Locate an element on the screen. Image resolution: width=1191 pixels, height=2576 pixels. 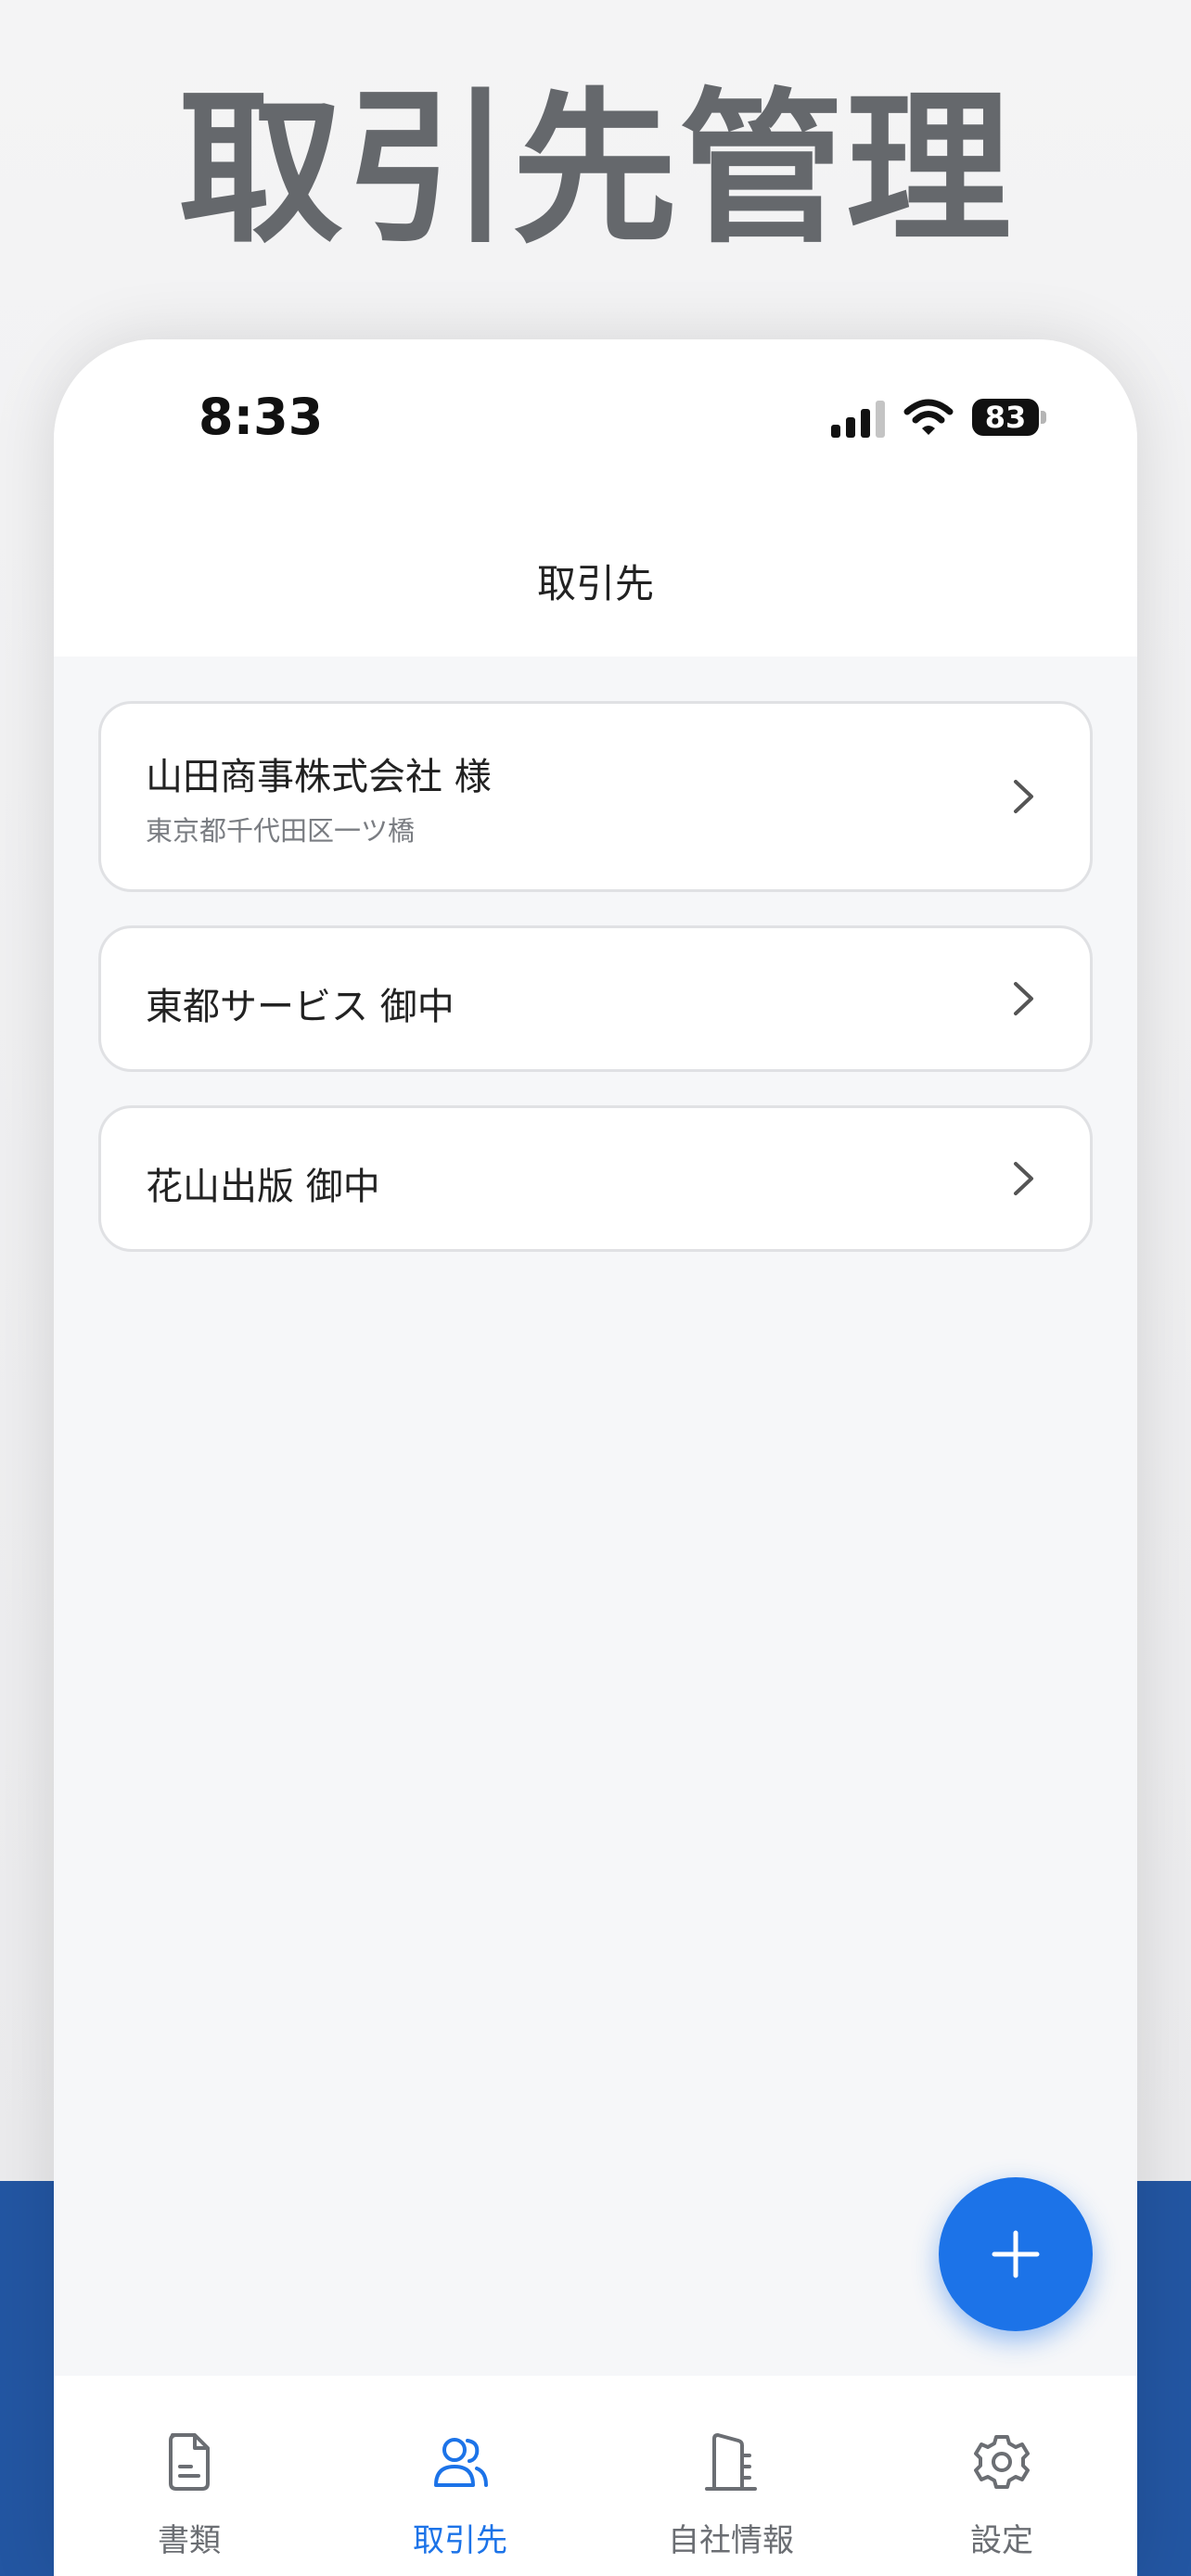
plus-icon is located at coordinates (1016, 2254).